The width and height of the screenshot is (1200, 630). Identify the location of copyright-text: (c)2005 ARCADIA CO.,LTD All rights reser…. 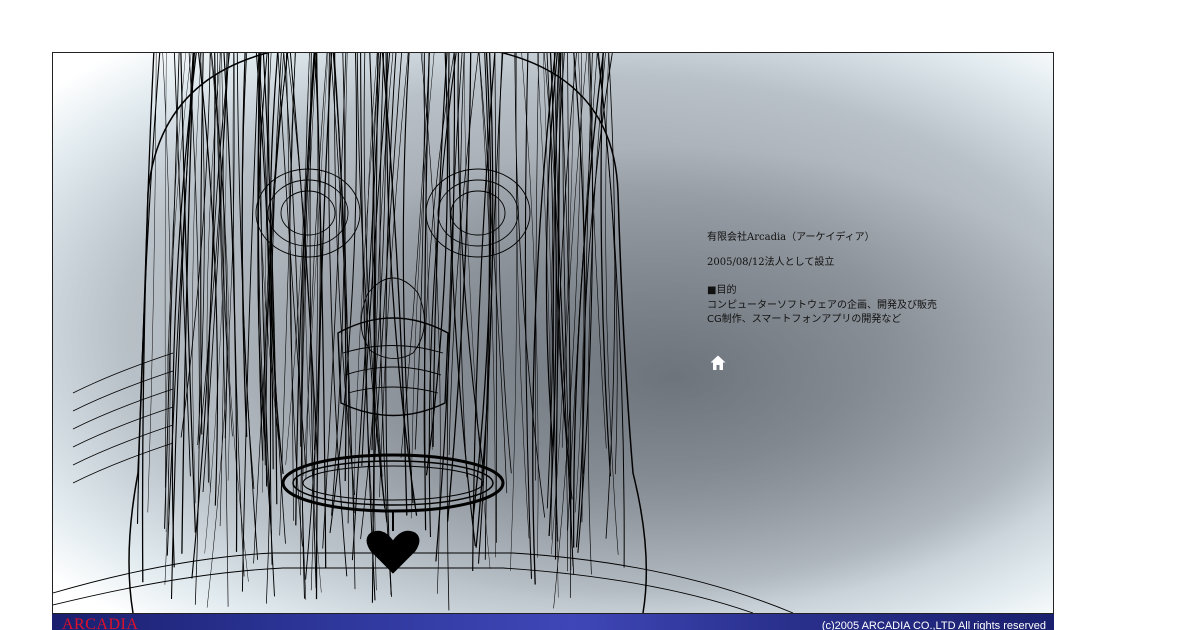
(933, 625).